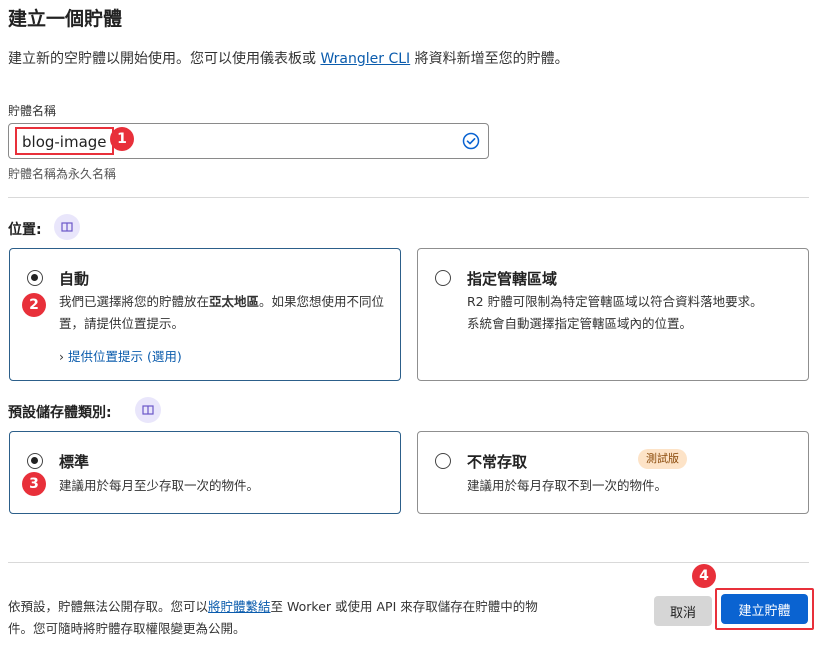  I want to click on option-description: 建議用於每月至少存取一次的物件。, so click(159, 485).